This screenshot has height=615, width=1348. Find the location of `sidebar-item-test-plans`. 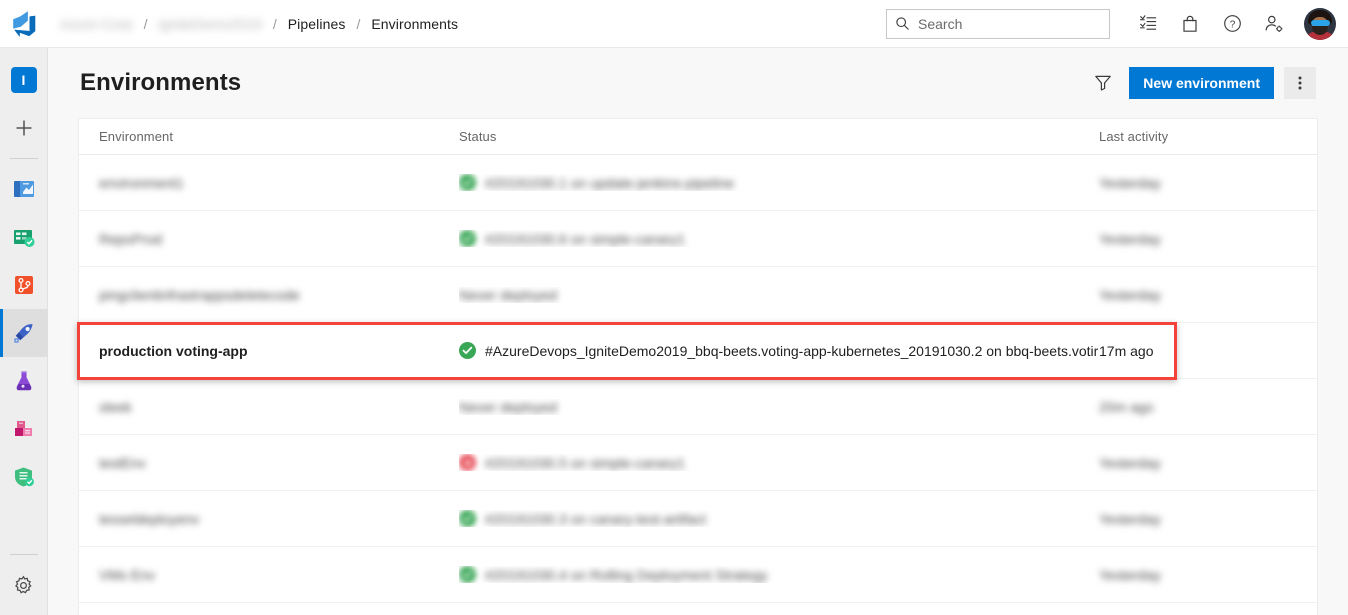

sidebar-item-test-plans is located at coordinates (24, 381).